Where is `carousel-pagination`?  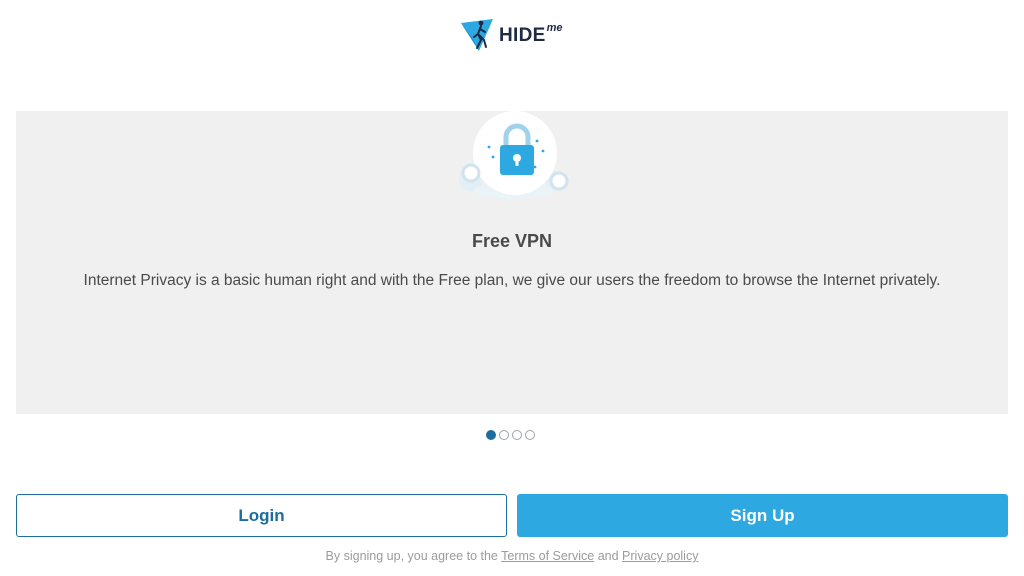 carousel-pagination is located at coordinates (510, 435).